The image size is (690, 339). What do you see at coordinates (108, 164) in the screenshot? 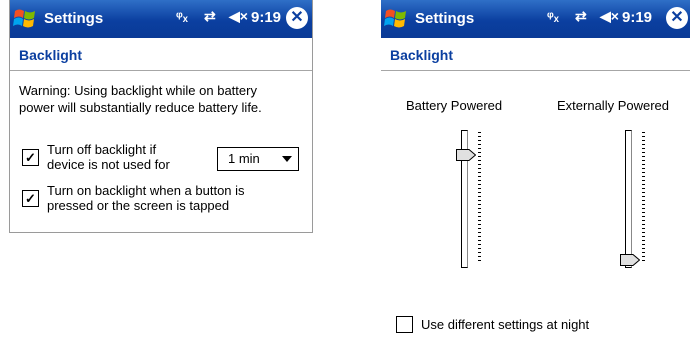
I see `label-line: device is not used for` at bounding box center [108, 164].